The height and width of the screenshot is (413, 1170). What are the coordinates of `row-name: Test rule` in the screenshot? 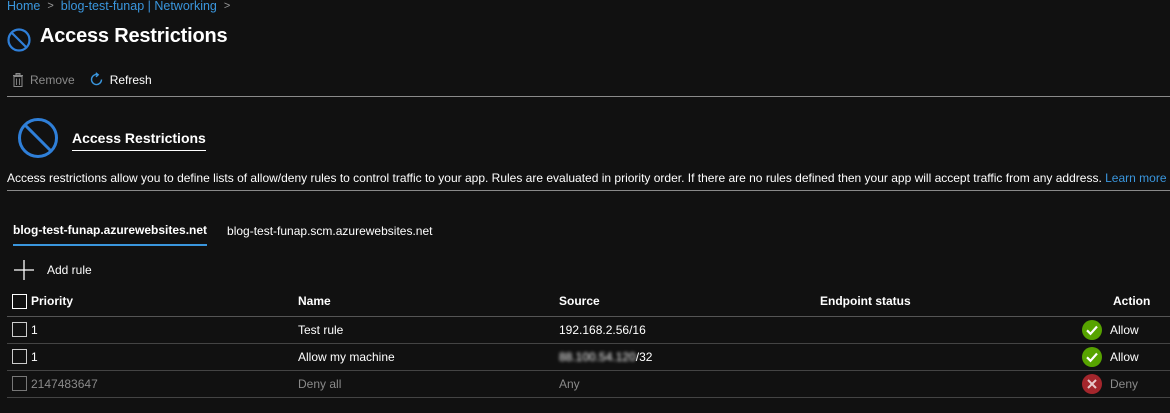 It's located at (428, 330).